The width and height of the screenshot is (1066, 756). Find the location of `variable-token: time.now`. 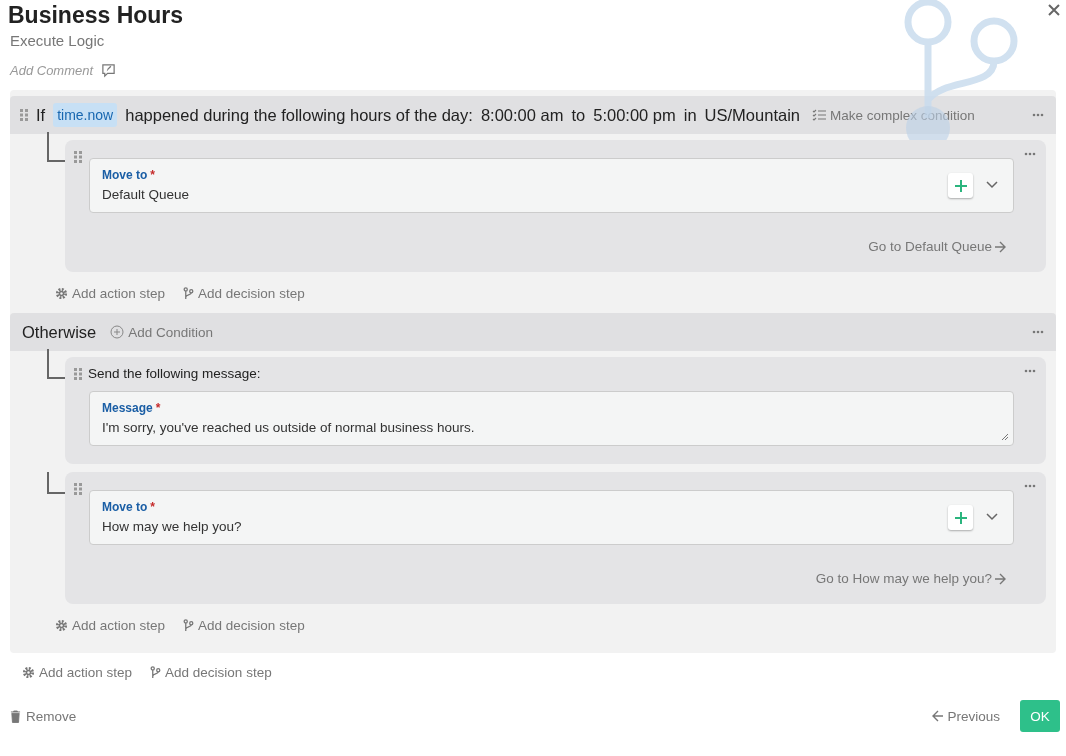

variable-token: time.now is located at coordinates (85, 115).